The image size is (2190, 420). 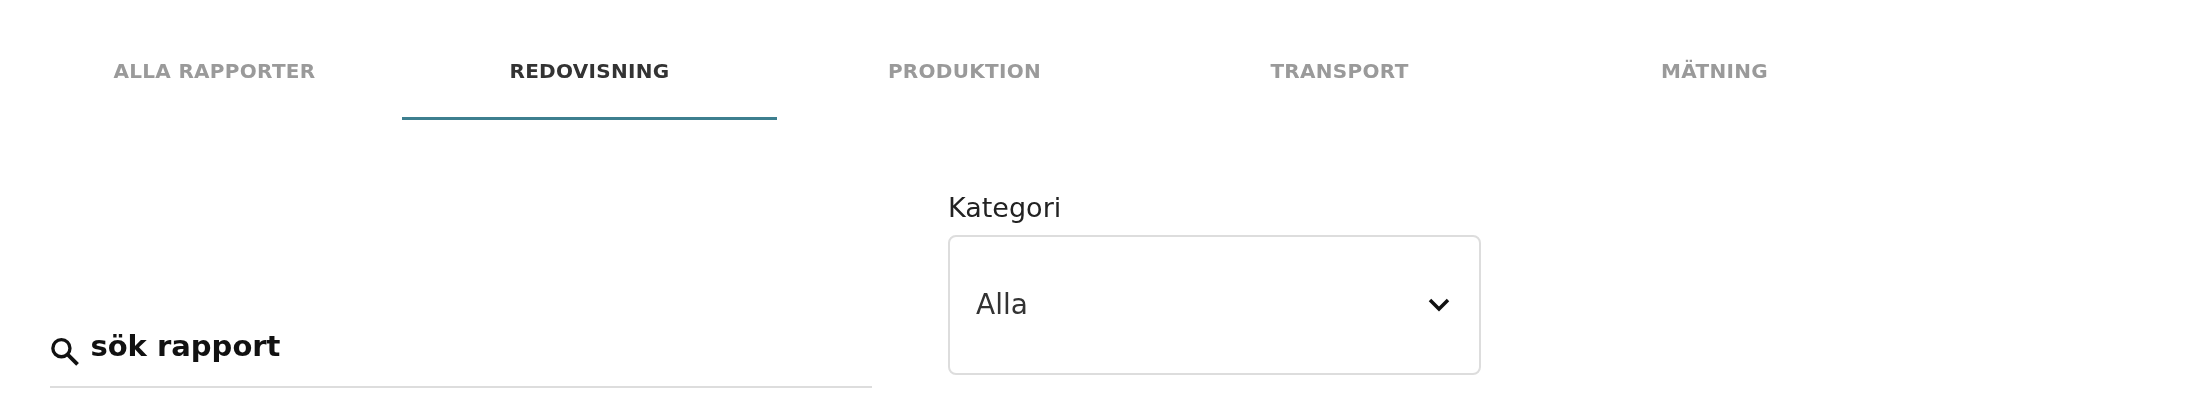 I want to click on field-label: Kategori, so click(x=1005, y=208).